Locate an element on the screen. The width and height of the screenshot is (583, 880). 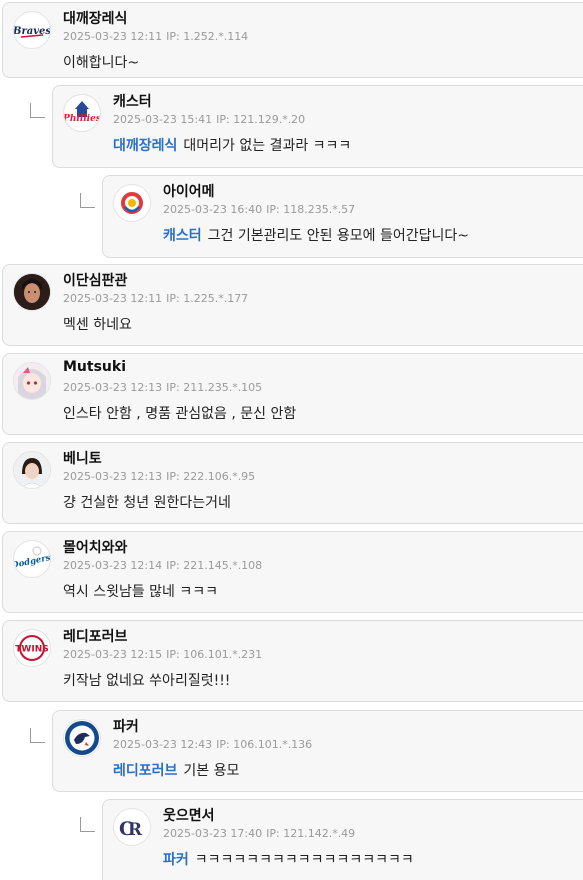
comment-meta: 2025-03-23 17:40 IP: 121.142.*.49 is located at coordinates (259, 833).